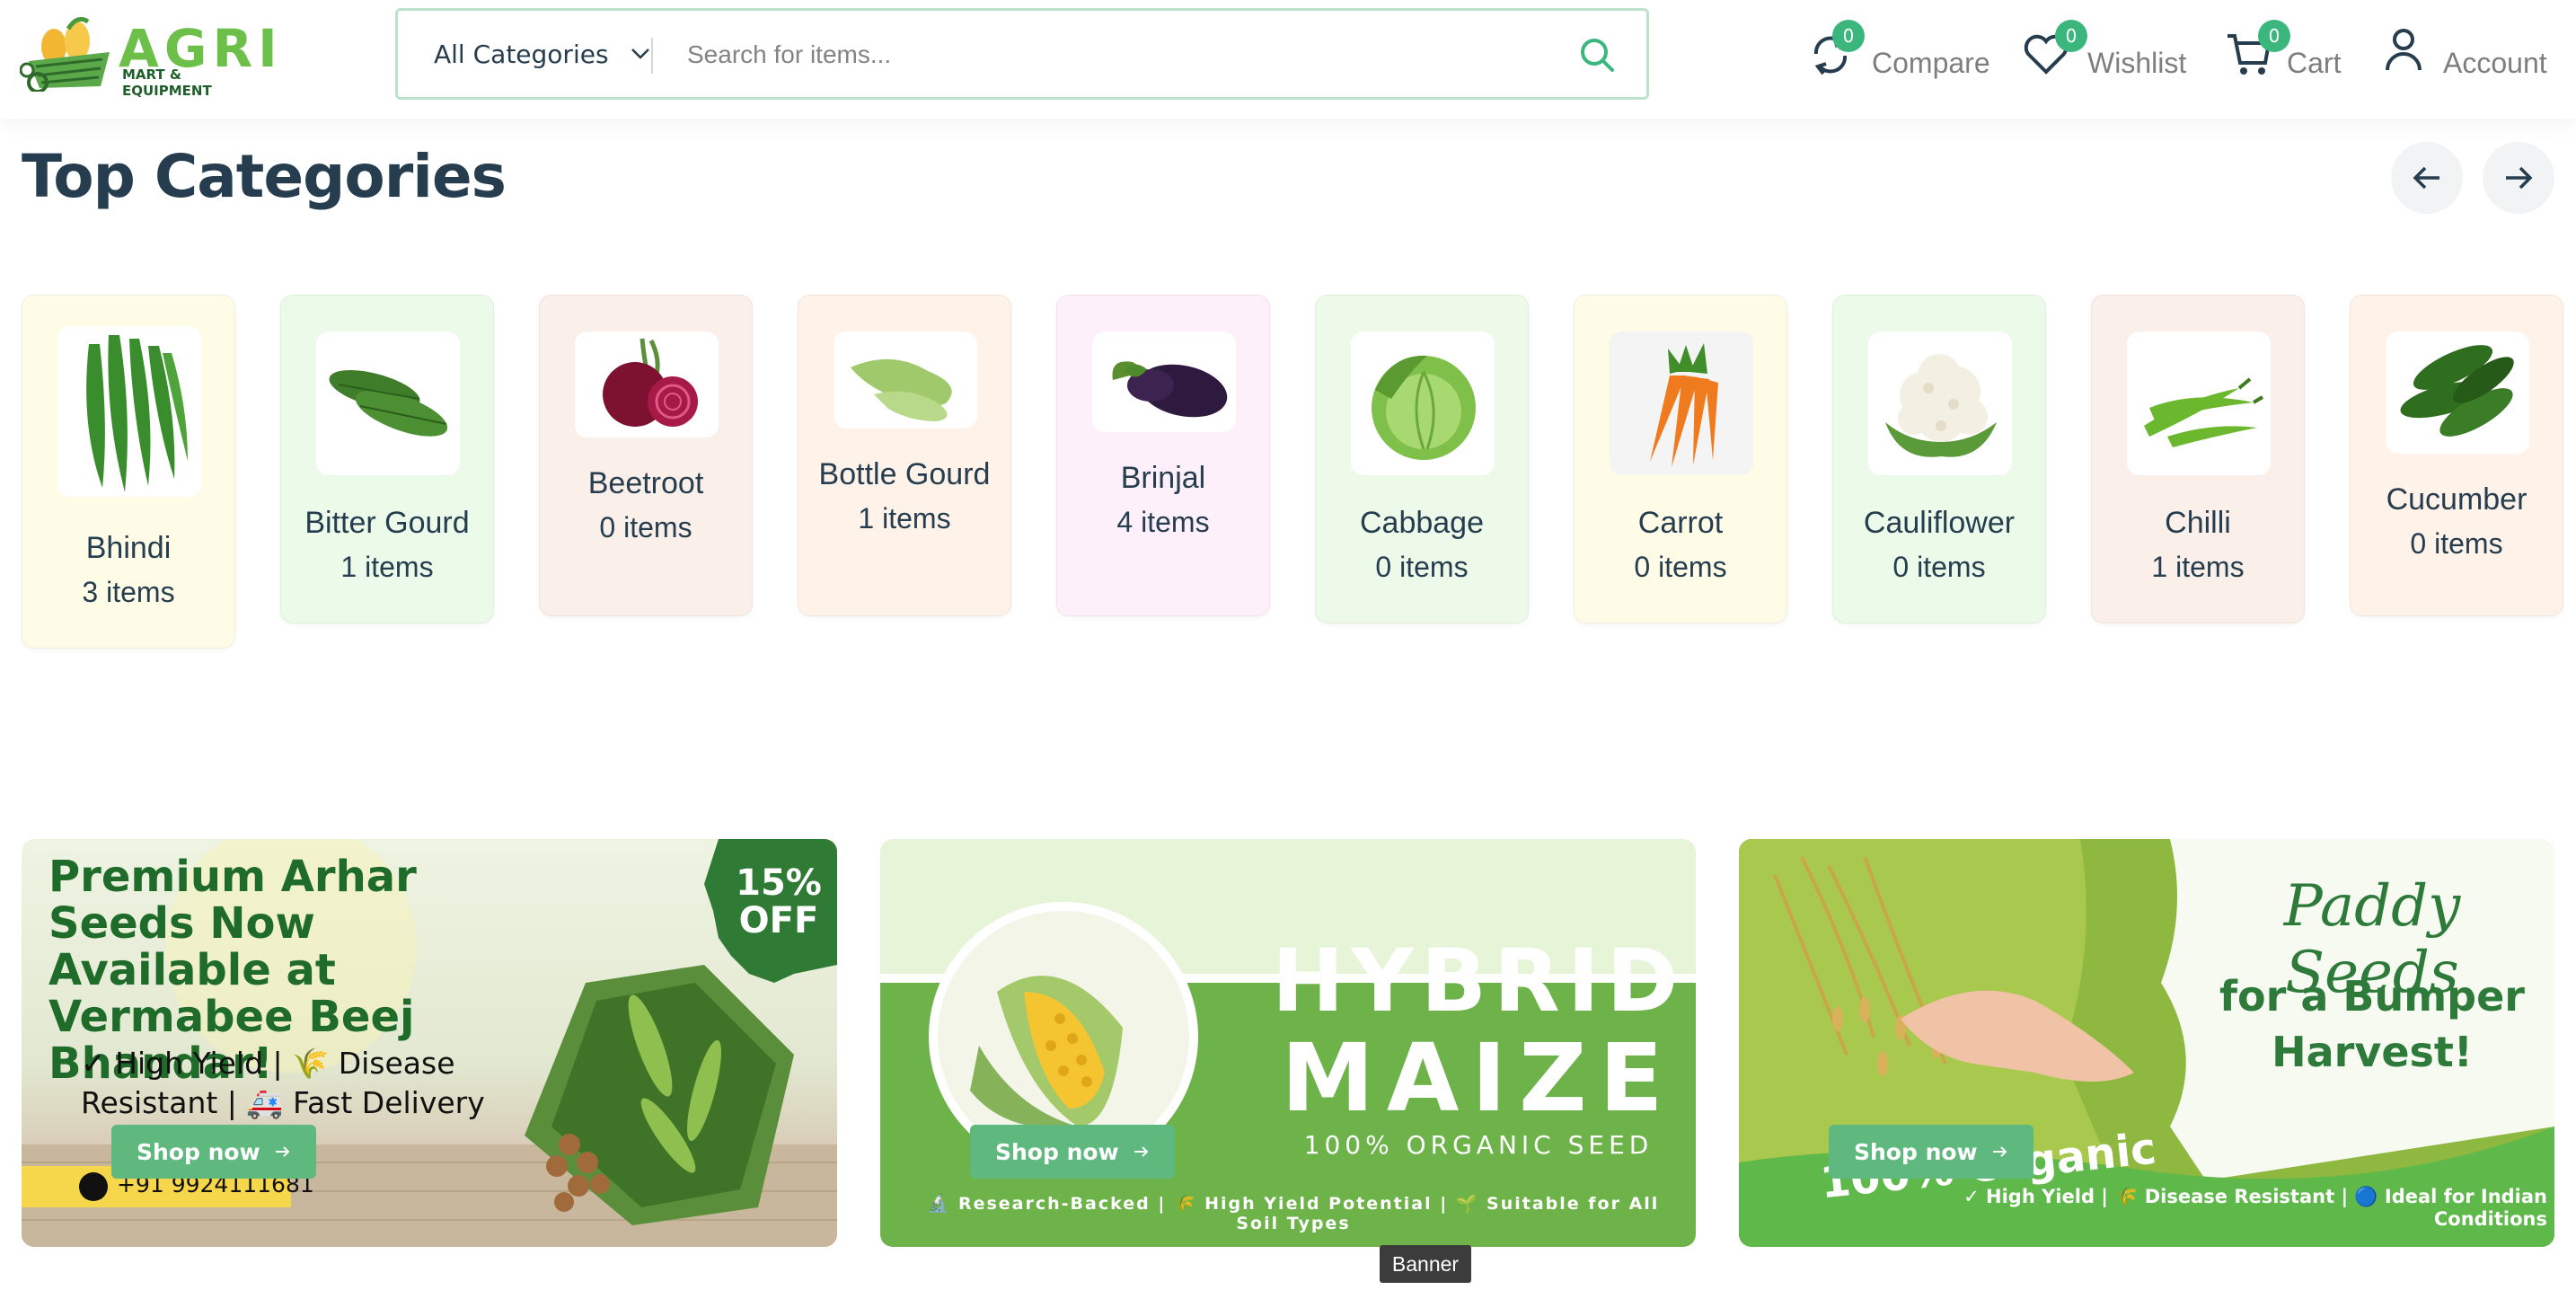  I want to click on basket-logo-icon, so click(64, 55).